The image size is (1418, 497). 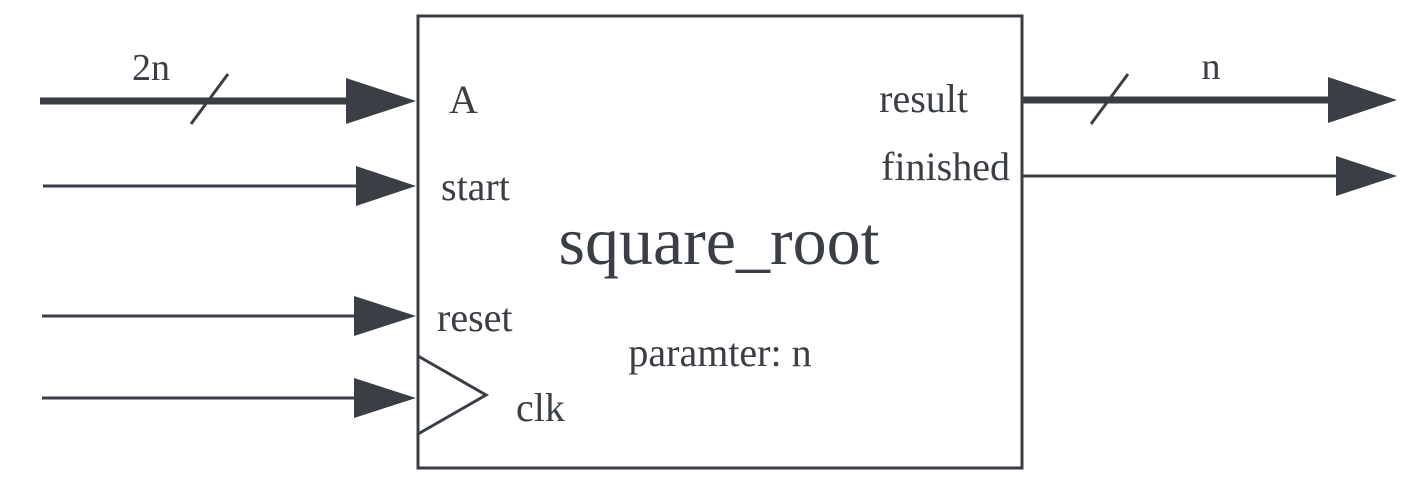 What do you see at coordinates (719, 352) in the screenshot?
I see `module-parameter: paramter: n` at bounding box center [719, 352].